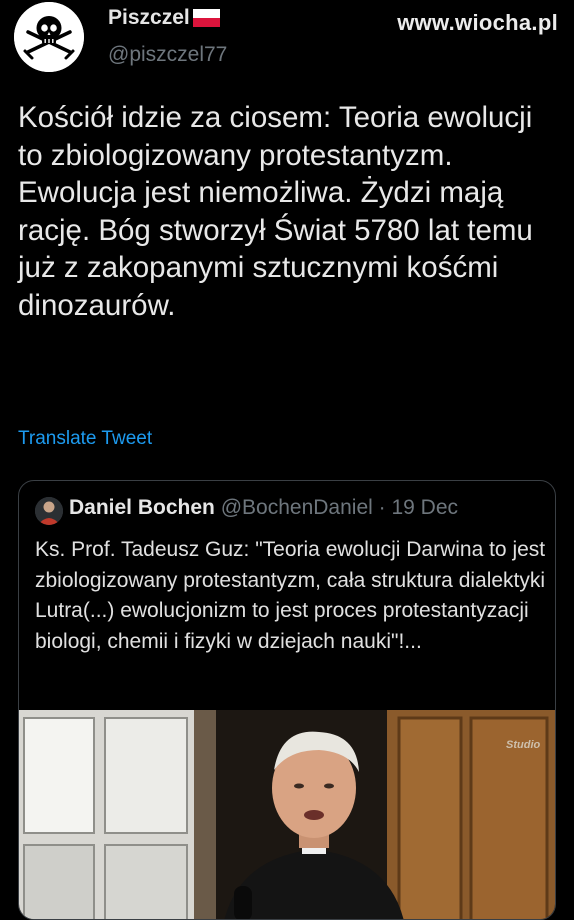 This screenshot has height=920, width=574. I want to click on quoted-tweet-date: 19 Dec, so click(424, 507).